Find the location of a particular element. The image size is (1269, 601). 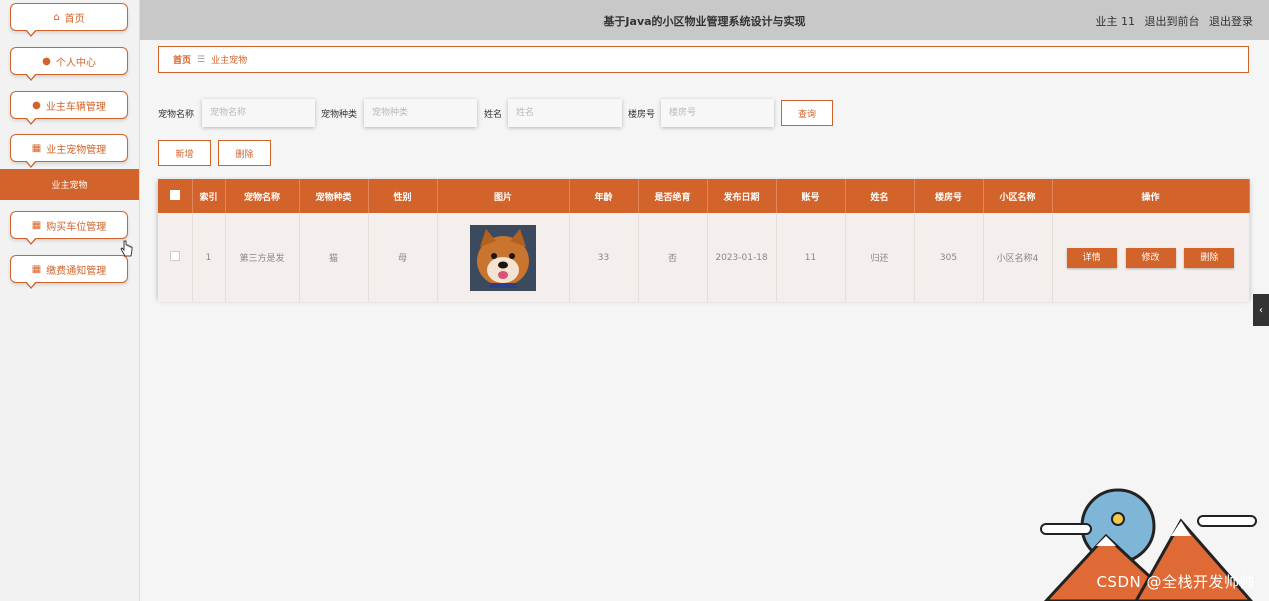

sidebar-subitem-label: 业主宠物 is located at coordinates (69, 186).